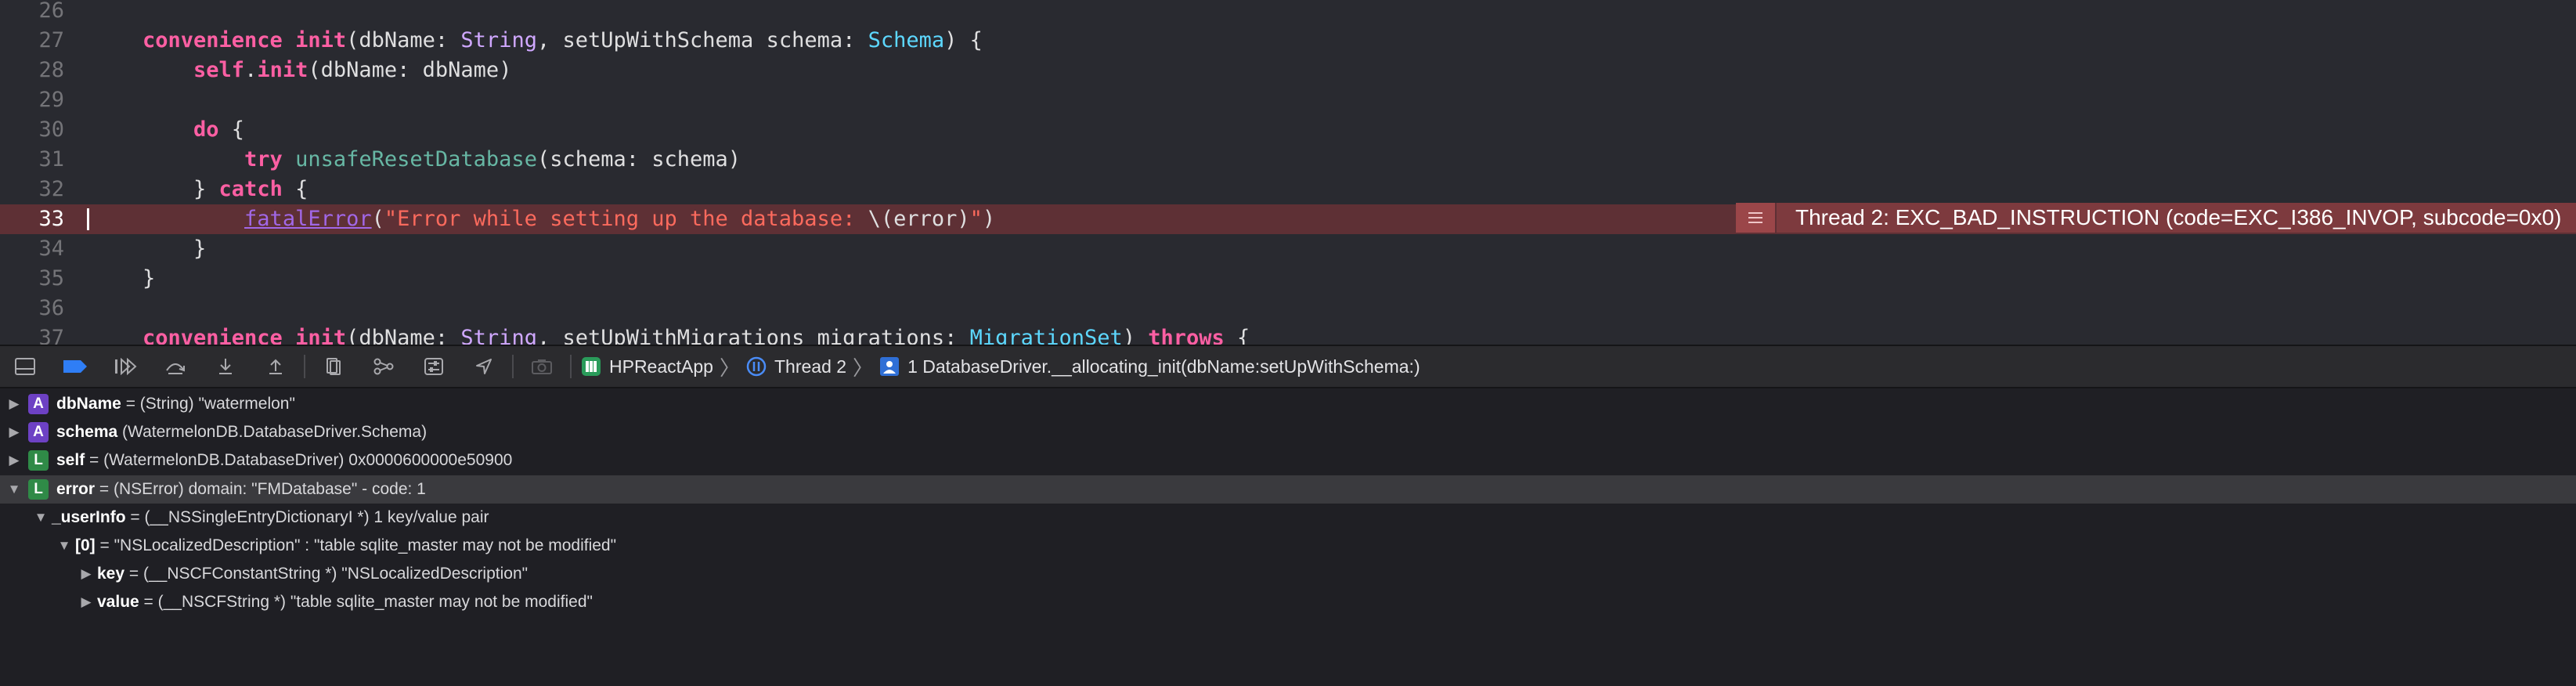 The image size is (2576, 686). I want to click on code-token: init, so click(321, 335).